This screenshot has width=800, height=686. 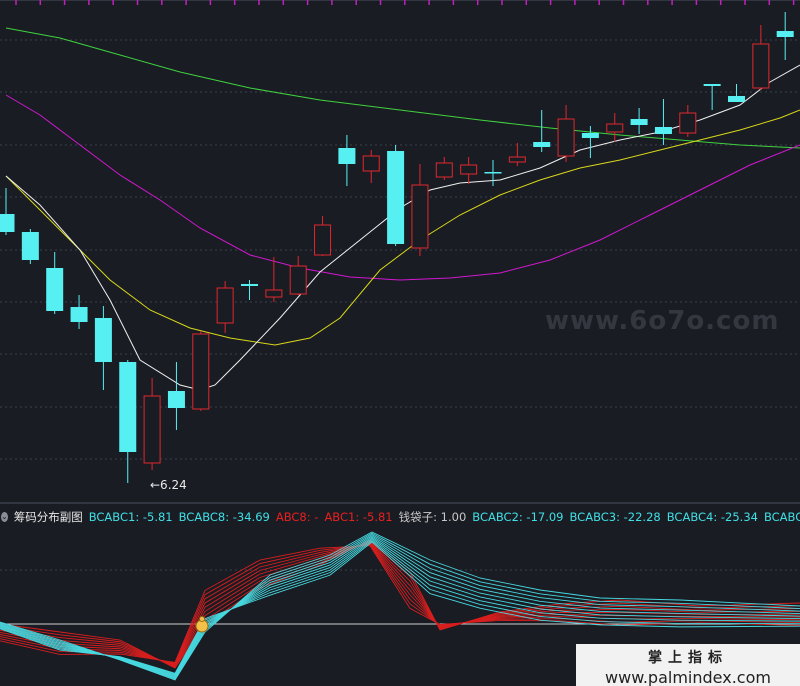 What do you see at coordinates (130, 517) in the screenshot?
I see `indicator-value-bcabc1: BCABC1: -5.81` at bounding box center [130, 517].